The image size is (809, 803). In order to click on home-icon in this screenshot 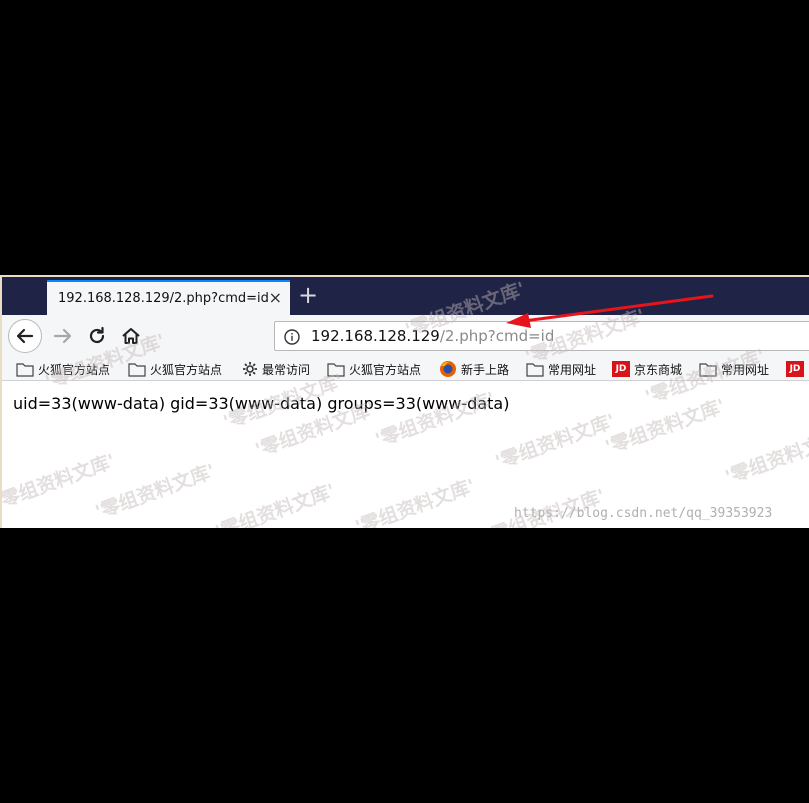, I will do `click(131, 336)`.